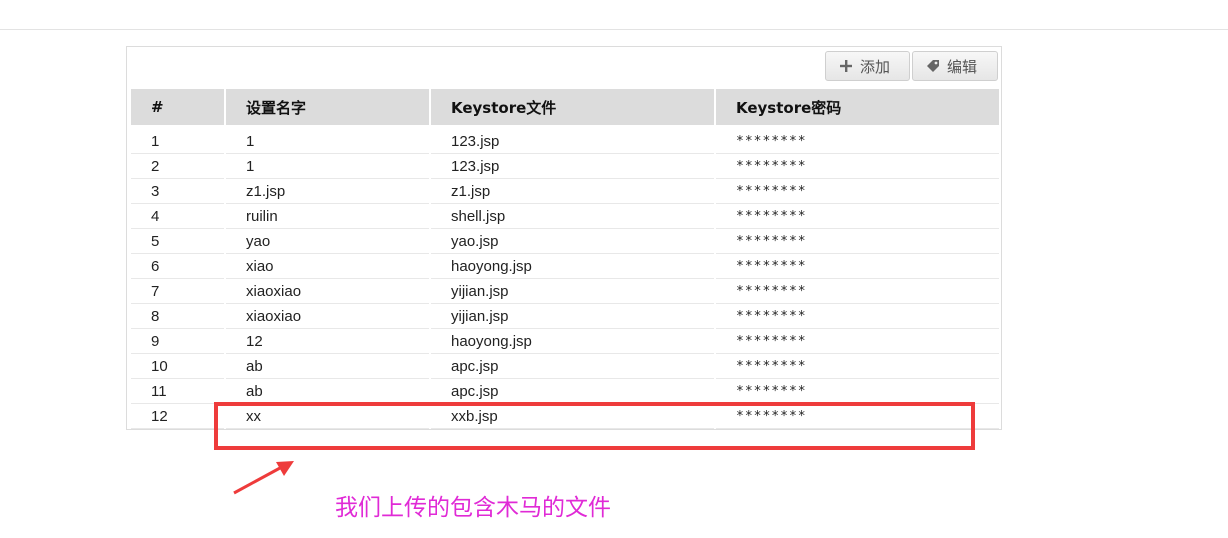 This screenshot has width=1228, height=538. Describe the element at coordinates (327, 241) in the screenshot. I see `cell-setting-name: yao` at that location.